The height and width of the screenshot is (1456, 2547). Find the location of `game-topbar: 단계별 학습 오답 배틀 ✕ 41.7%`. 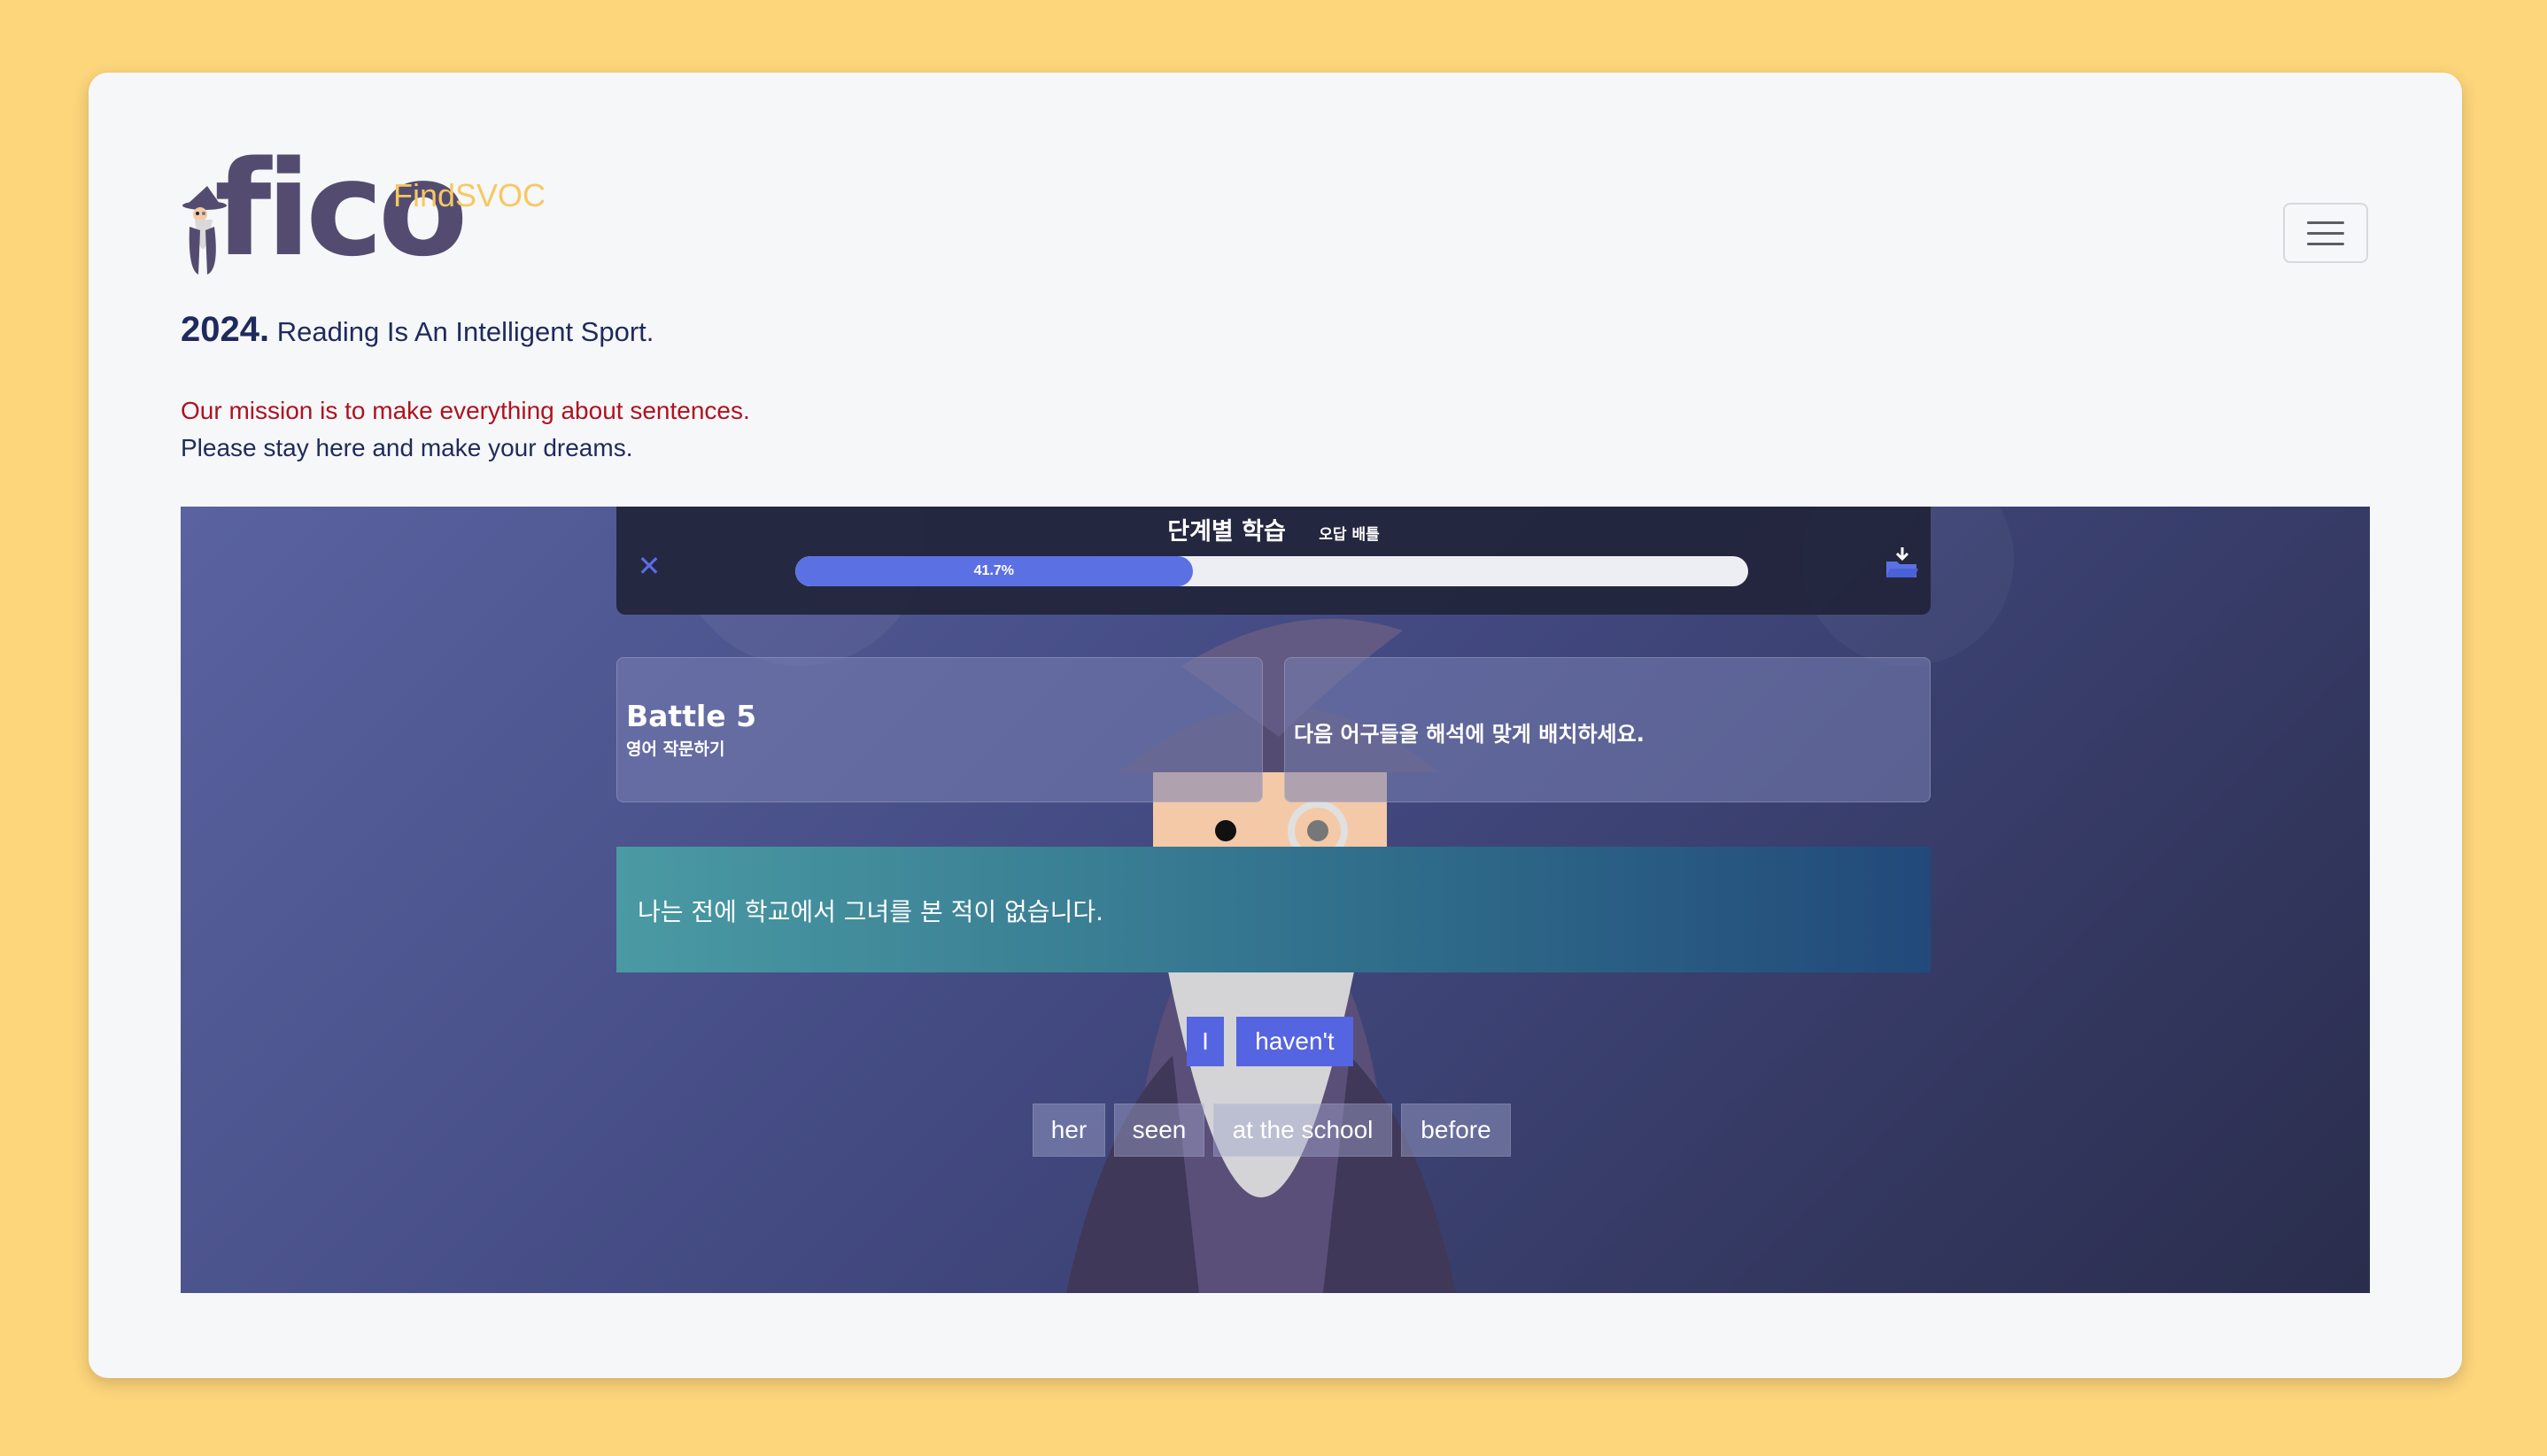

game-topbar: 단계별 학습 오답 배틀 ✕ 41.7% is located at coordinates (1274, 561).